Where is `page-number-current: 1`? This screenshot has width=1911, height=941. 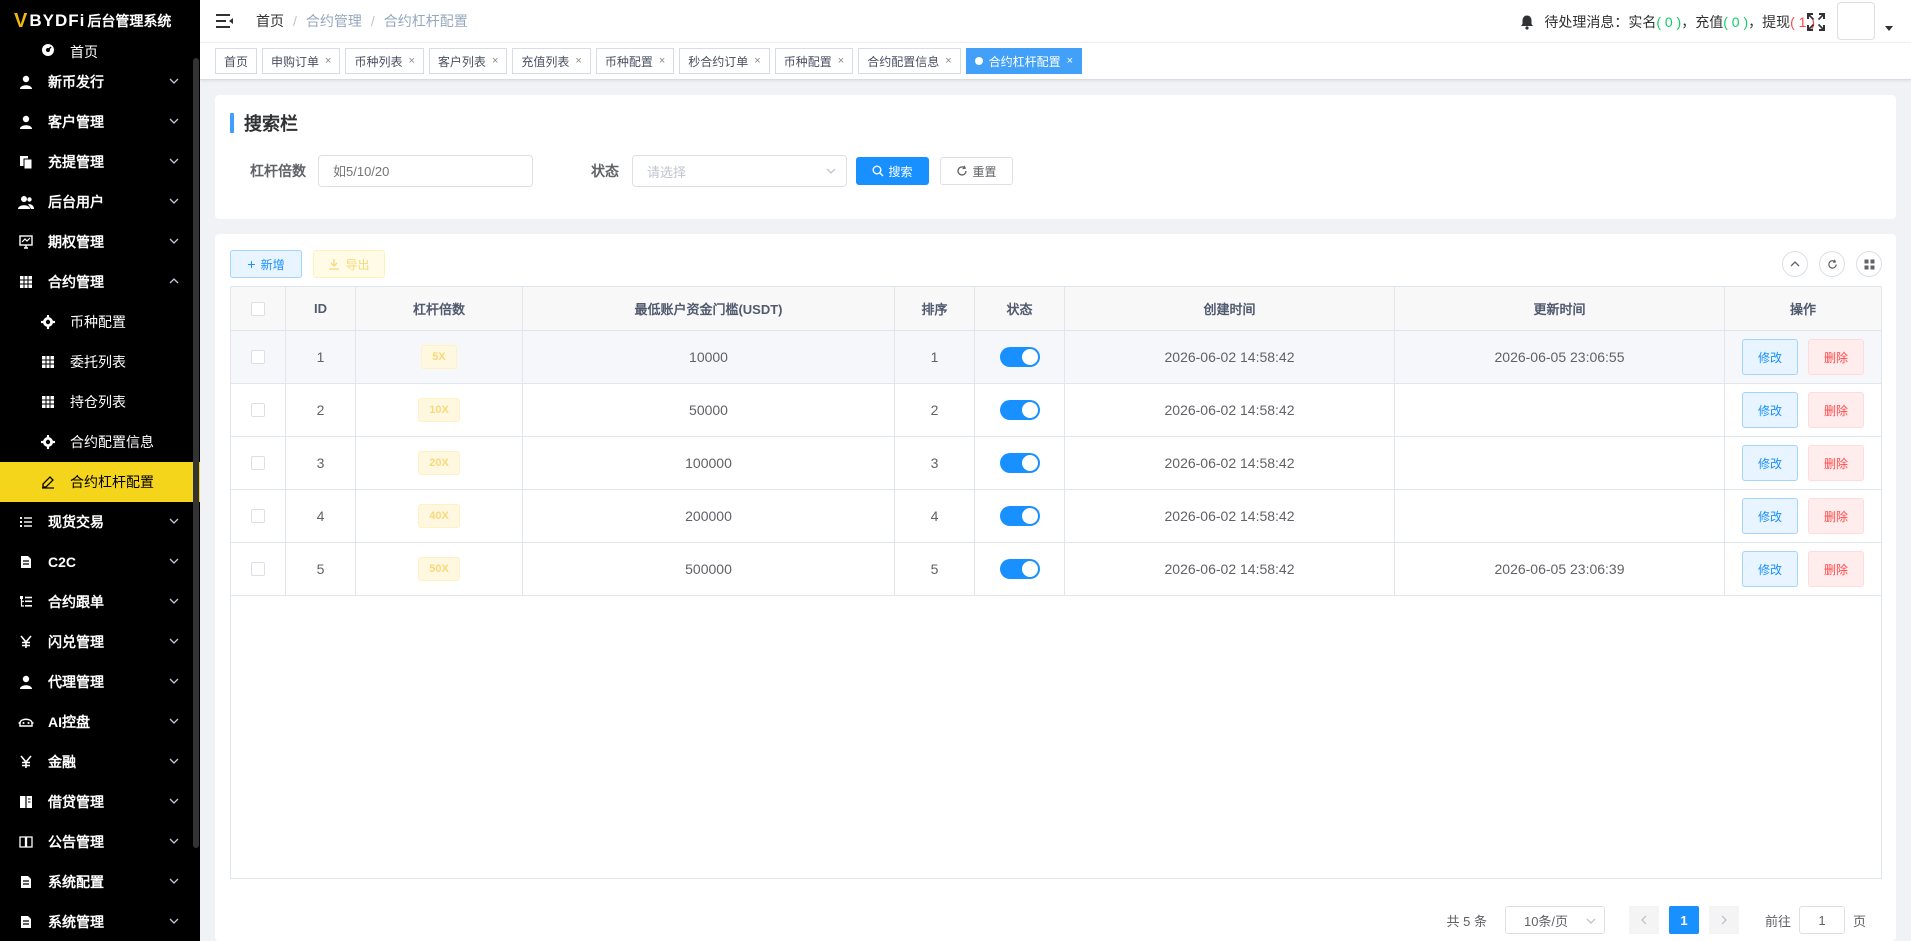
page-number-current: 1 is located at coordinates (1683, 920).